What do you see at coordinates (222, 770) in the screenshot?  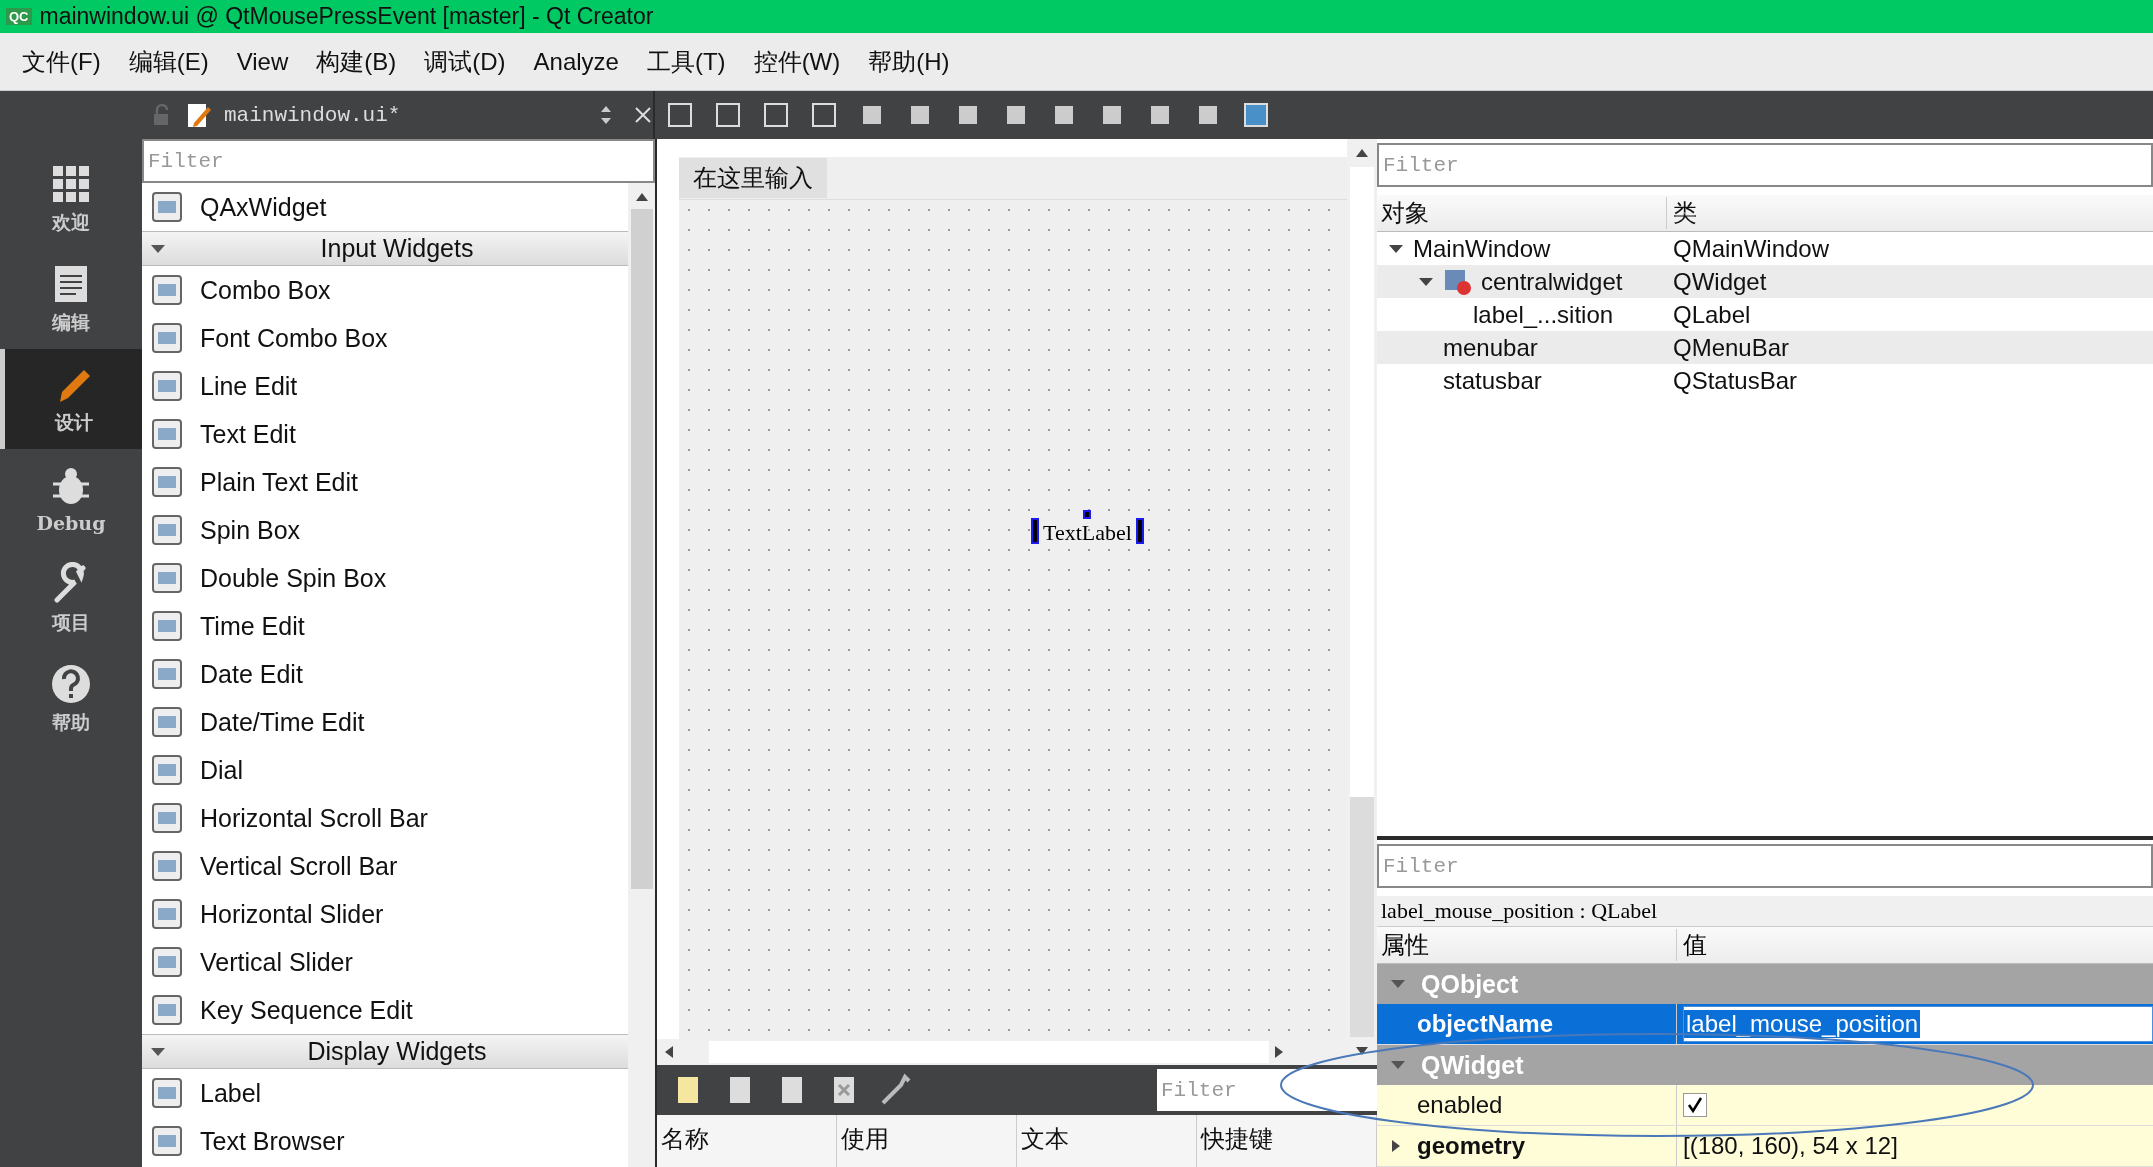 I see `widget-list-item: Dial` at bounding box center [222, 770].